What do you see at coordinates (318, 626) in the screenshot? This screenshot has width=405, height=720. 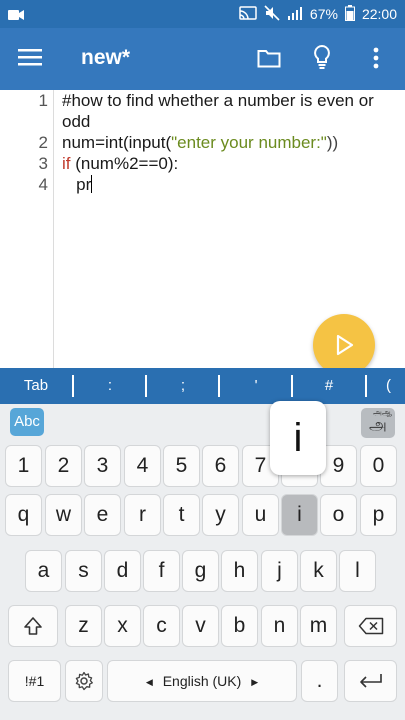 I see `key-m: m` at bounding box center [318, 626].